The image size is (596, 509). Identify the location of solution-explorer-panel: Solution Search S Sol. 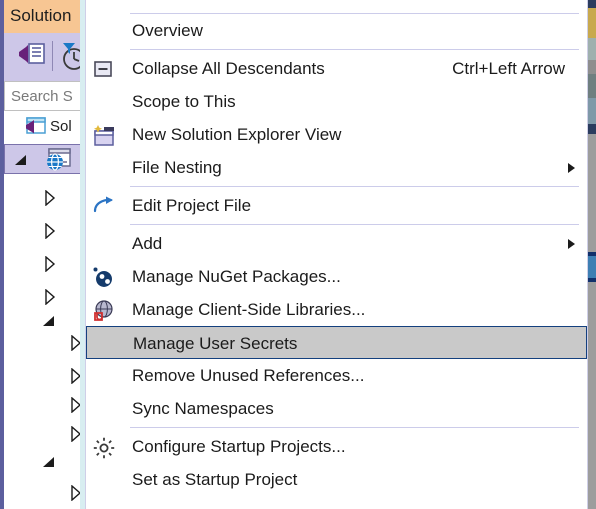
(43, 254).